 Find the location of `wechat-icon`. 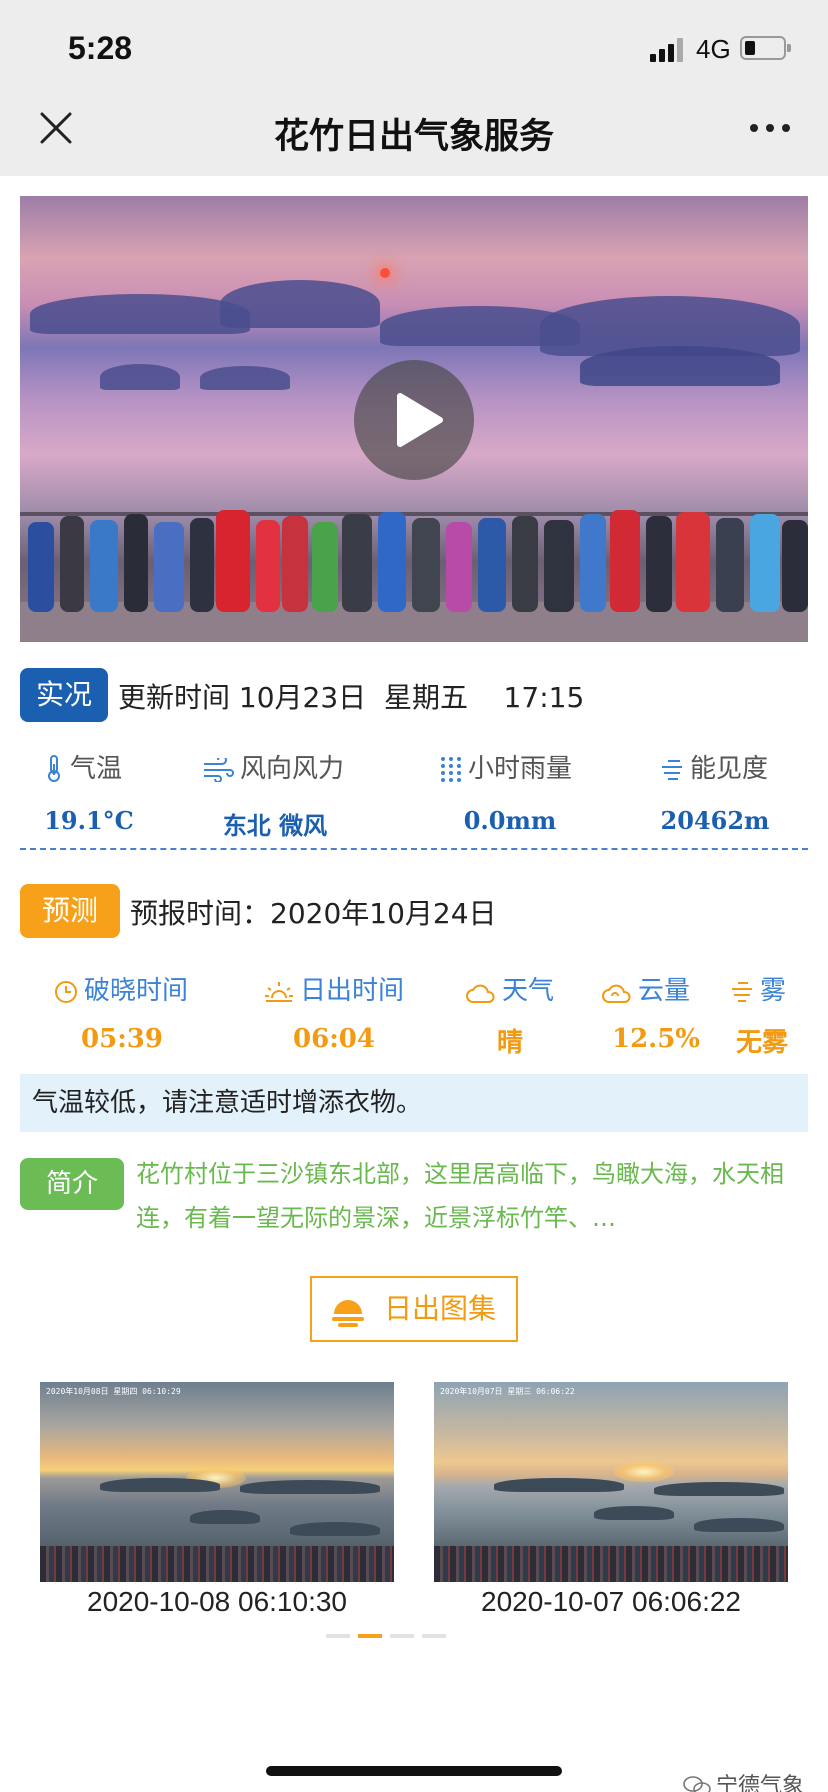

wechat-icon is located at coordinates (697, 1784).